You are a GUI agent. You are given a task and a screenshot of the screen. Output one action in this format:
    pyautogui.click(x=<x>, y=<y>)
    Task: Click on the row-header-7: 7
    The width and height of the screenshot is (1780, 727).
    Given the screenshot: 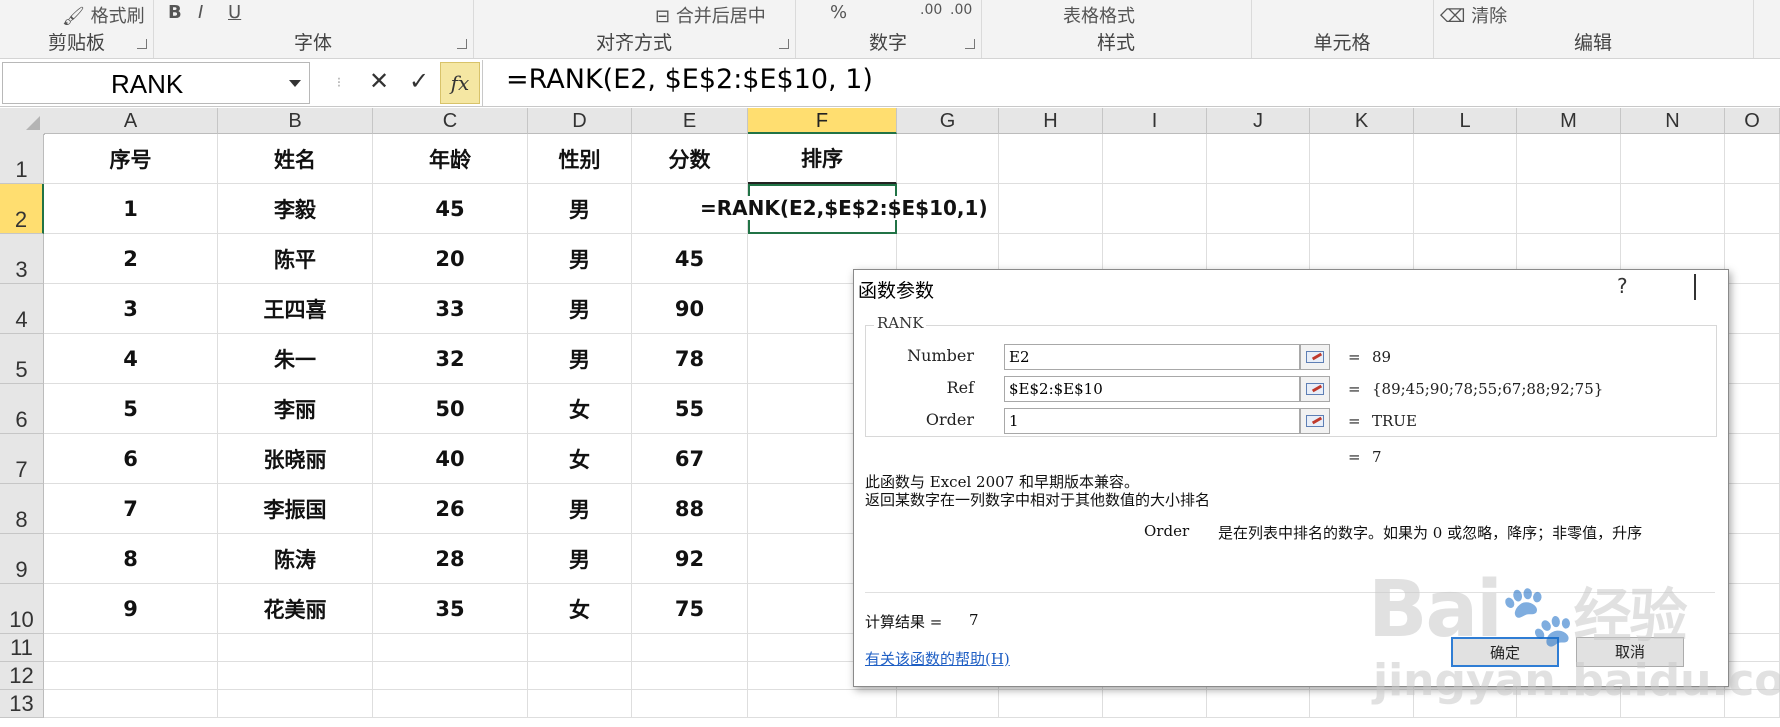 What is the action you would take?
    pyautogui.click(x=22, y=459)
    